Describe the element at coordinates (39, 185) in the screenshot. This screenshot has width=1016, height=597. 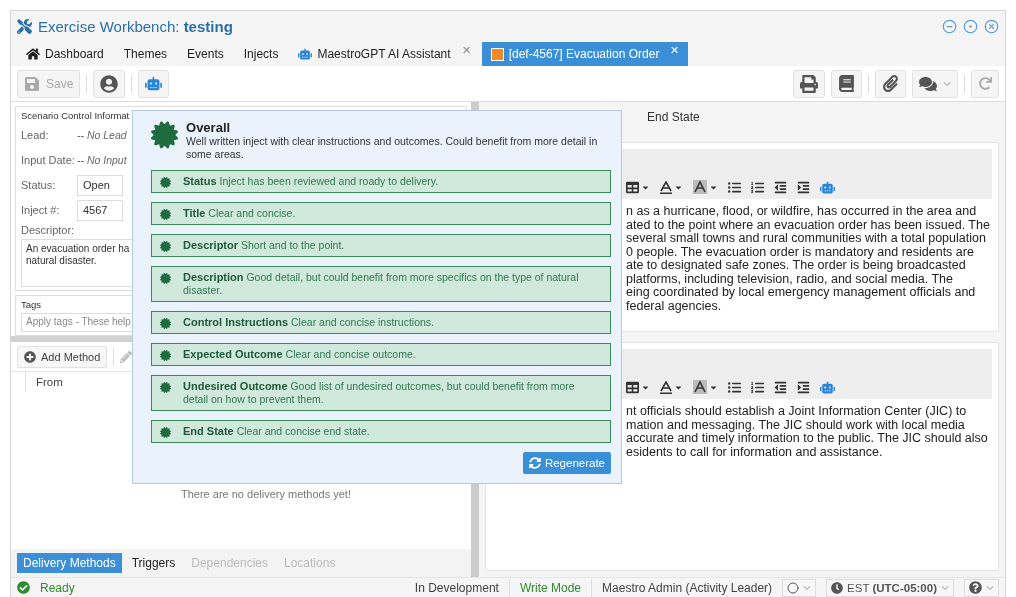
I see `field-label: Status:` at that location.